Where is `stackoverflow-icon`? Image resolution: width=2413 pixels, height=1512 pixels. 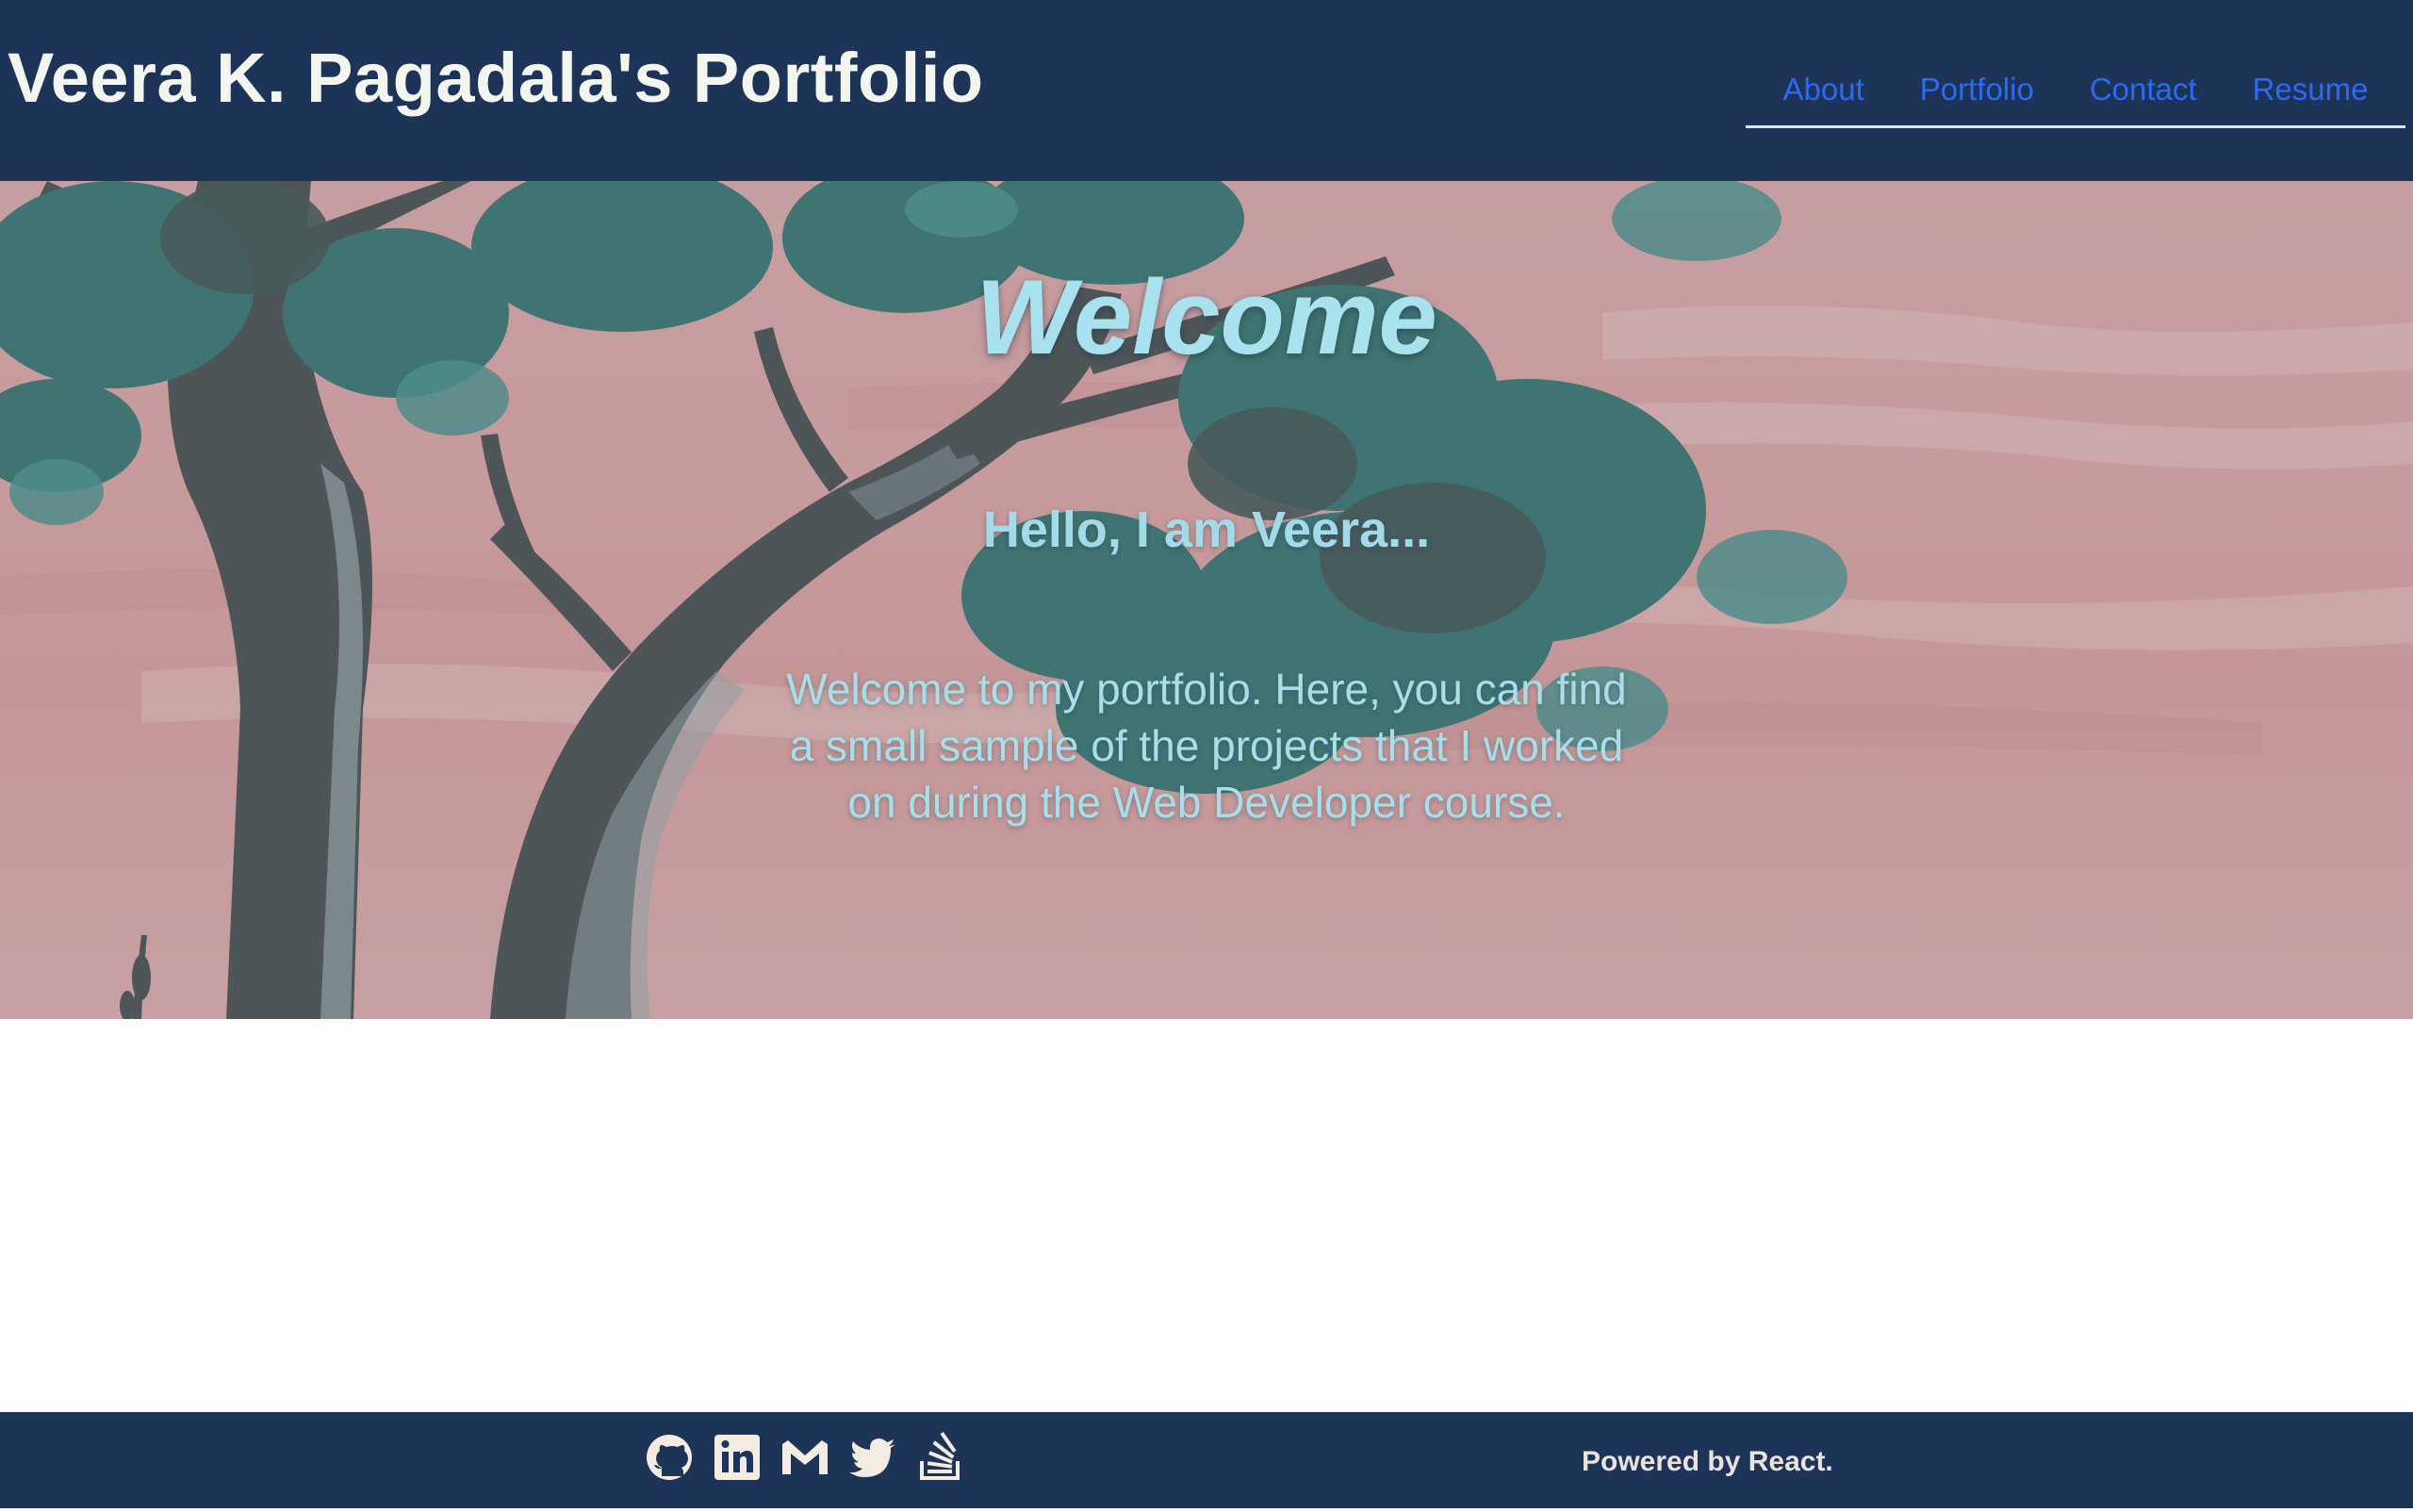 stackoverflow-icon is located at coordinates (941, 1457).